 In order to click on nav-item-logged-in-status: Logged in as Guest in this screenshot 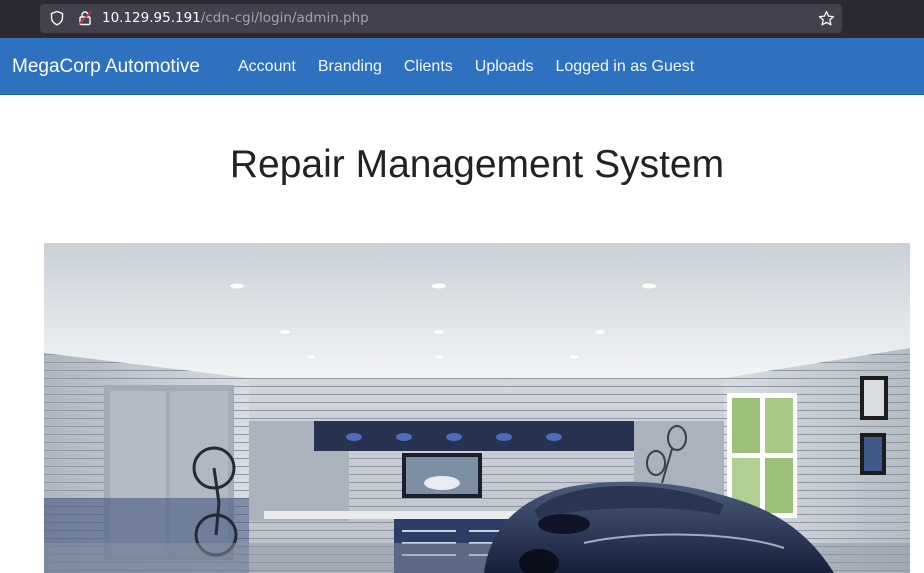, I will do `click(624, 67)`.